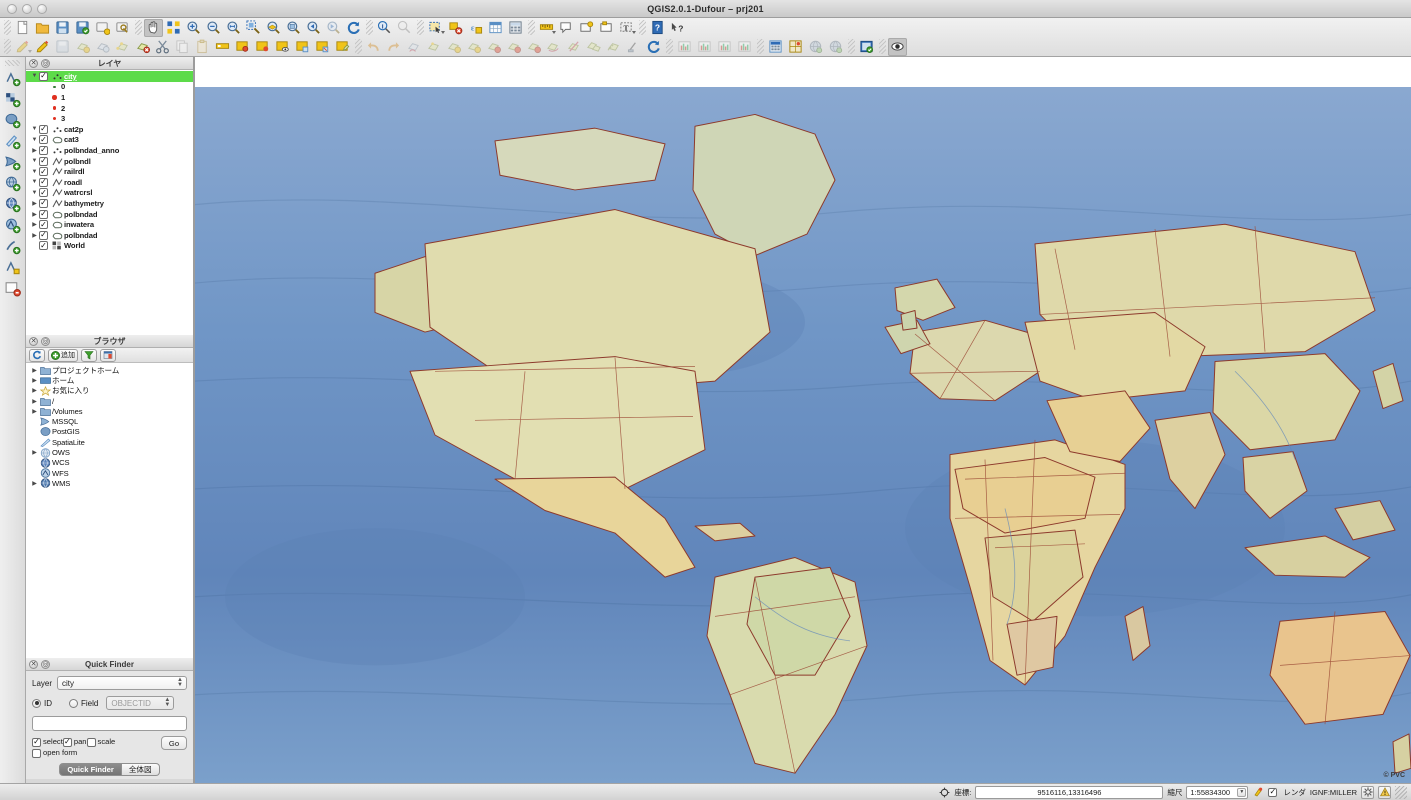  I want to click on browser-tree-item: ▶ お気に入り, so click(109, 390).